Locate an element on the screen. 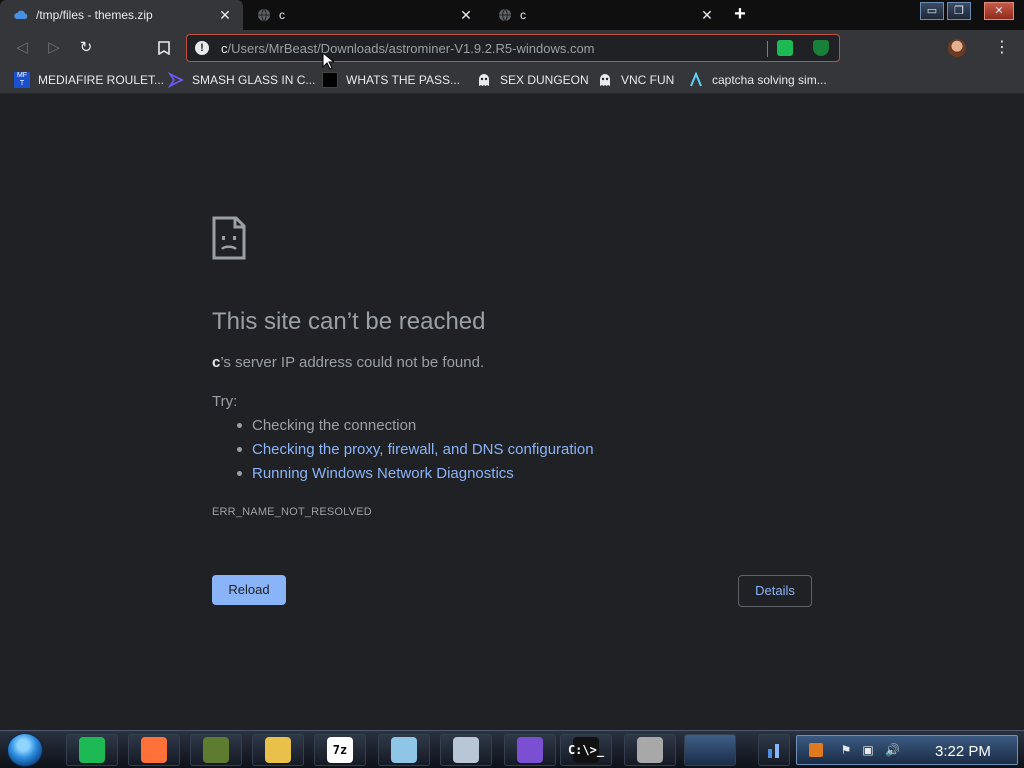  firewall-icon is located at coordinates (650, 750).